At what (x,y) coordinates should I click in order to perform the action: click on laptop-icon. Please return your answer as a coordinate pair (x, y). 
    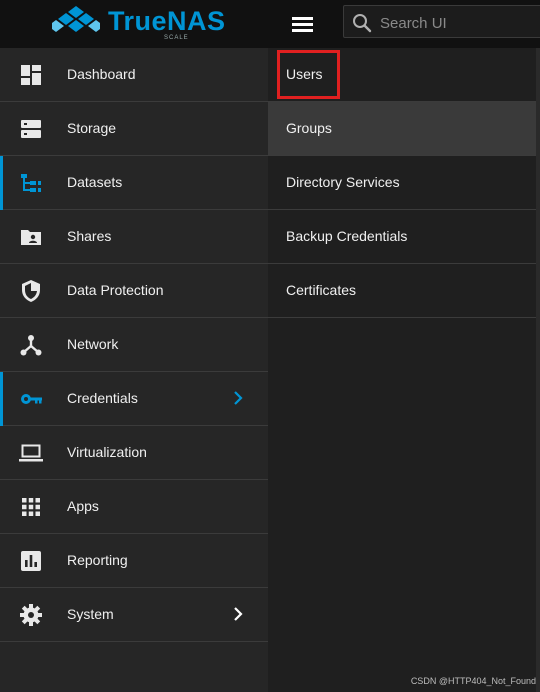
    Looking at the image, I should click on (31, 453).